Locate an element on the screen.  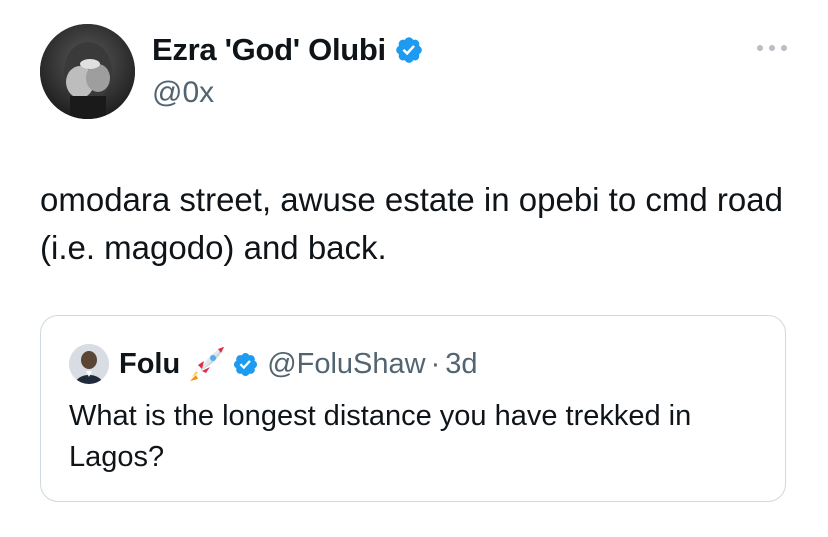
quote-author-name: Folu is located at coordinates (149, 364).